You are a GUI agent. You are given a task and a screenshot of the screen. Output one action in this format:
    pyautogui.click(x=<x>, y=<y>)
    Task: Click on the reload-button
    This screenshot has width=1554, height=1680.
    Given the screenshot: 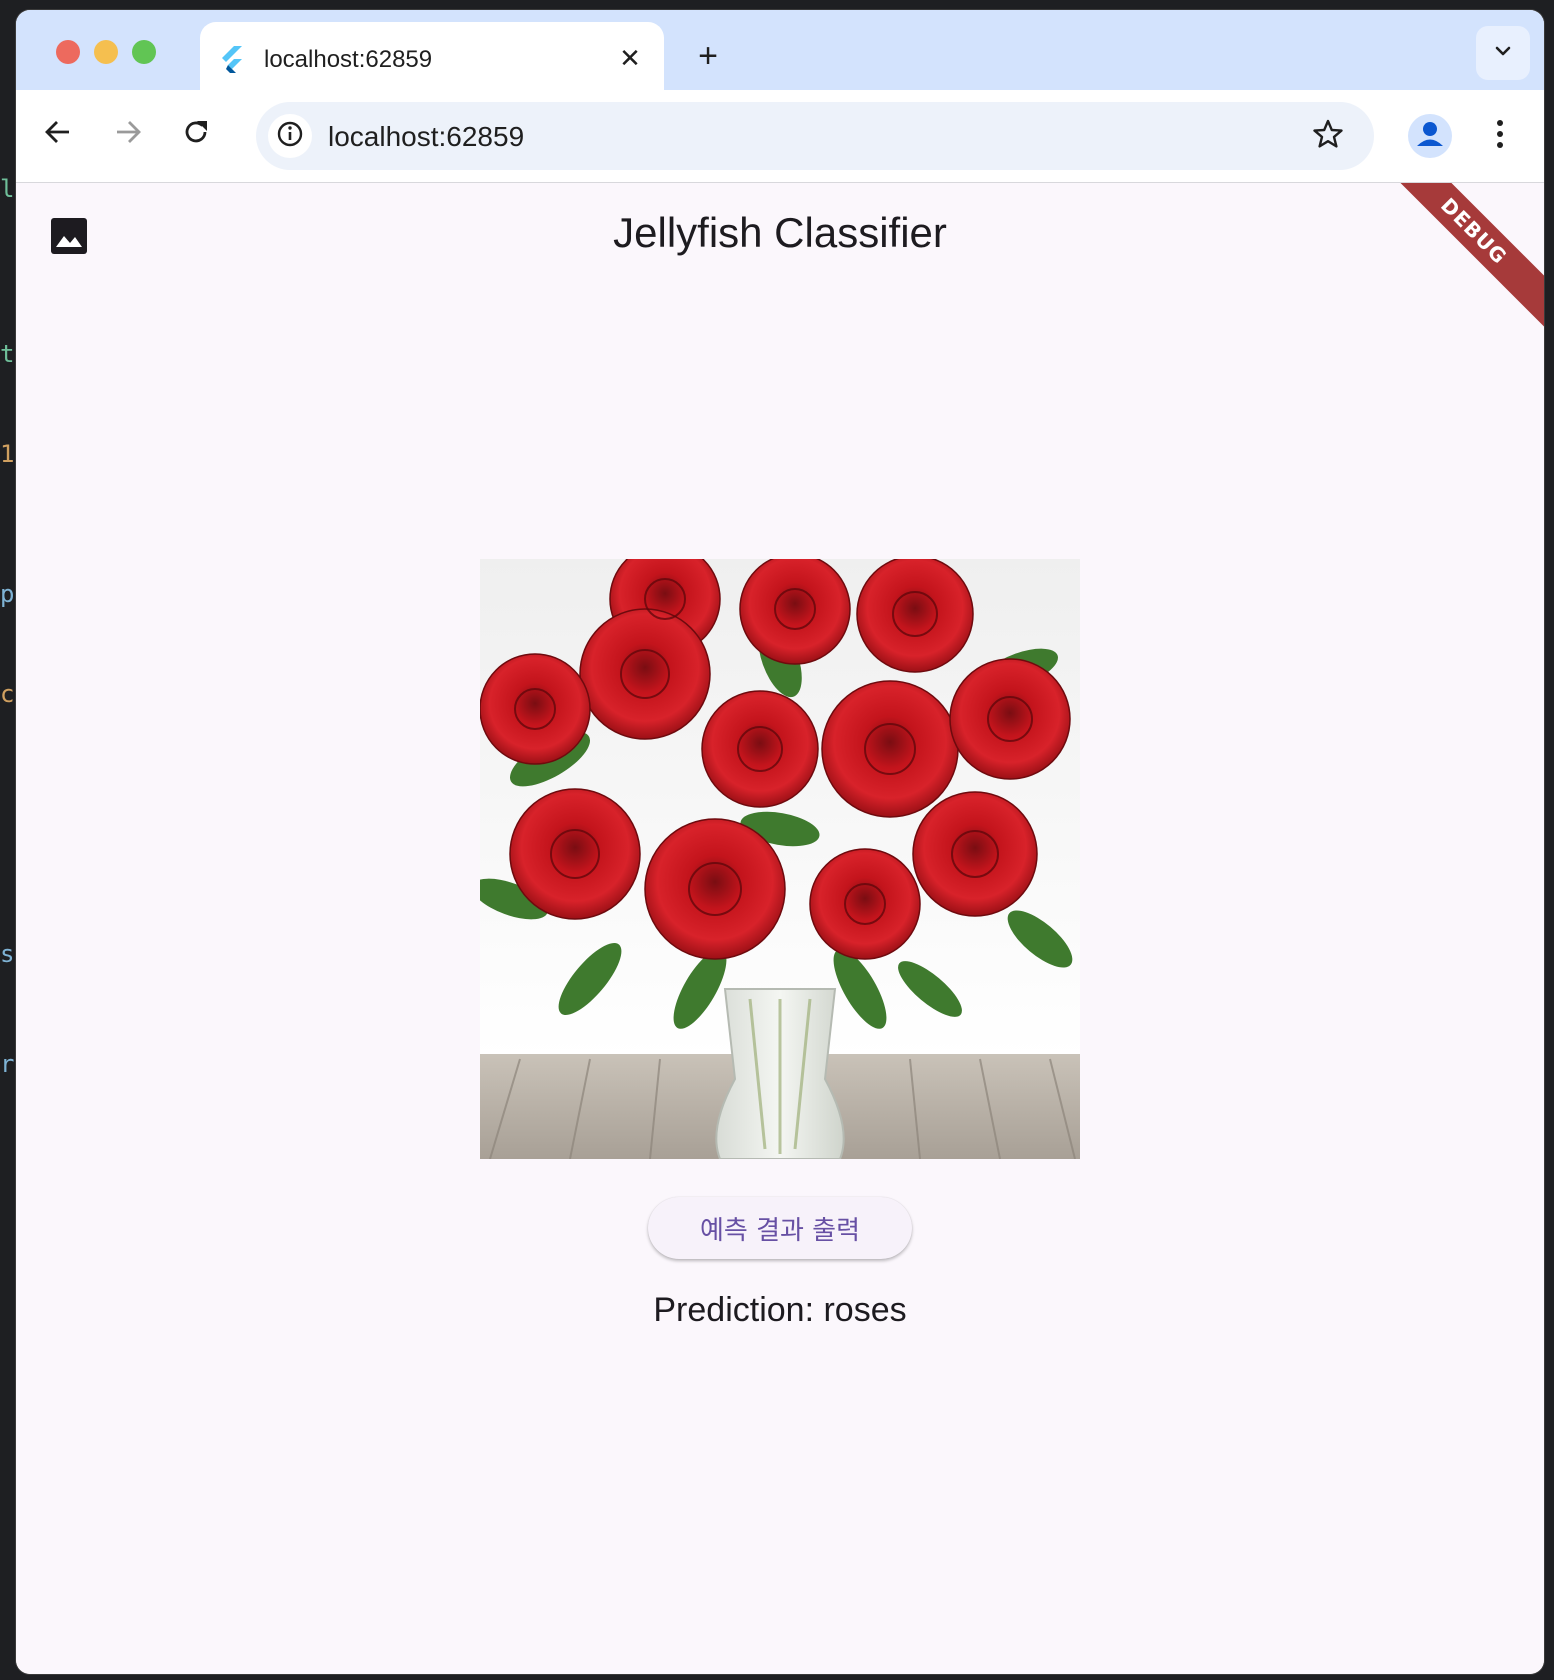 What is the action you would take?
    pyautogui.click(x=196, y=134)
    